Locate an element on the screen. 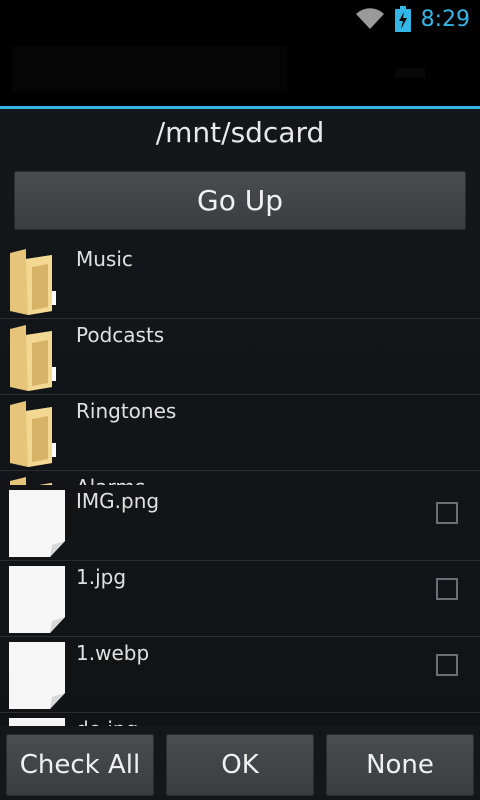 The height and width of the screenshot is (800, 480). folder-row: Ringtones is located at coordinates (240, 433).